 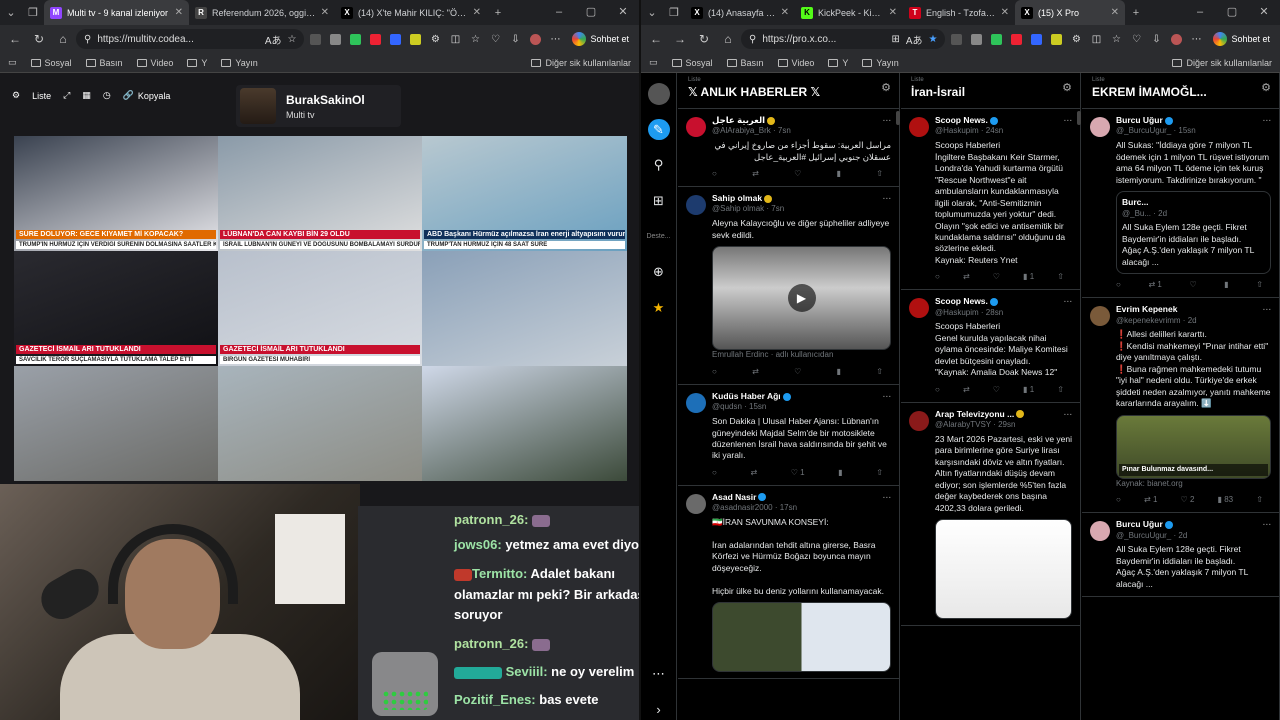 What do you see at coordinates (895, 39) in the screenshot?
I see `translate-icon: ⊞` at bounding box center [895, 39].